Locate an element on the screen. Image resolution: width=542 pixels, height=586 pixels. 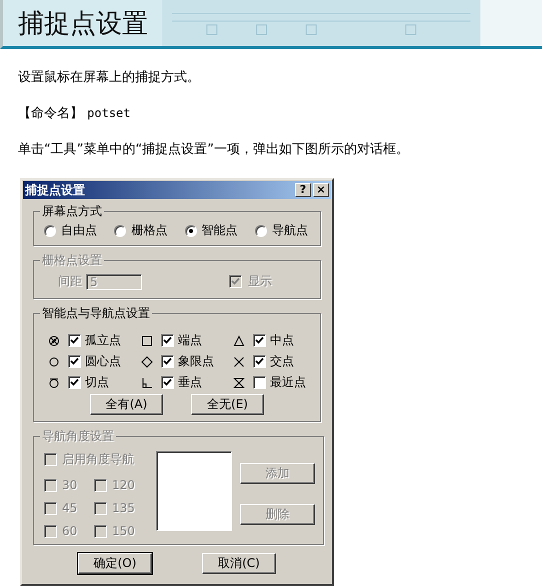
hourglass-icon is located at coordinates (239, 382).